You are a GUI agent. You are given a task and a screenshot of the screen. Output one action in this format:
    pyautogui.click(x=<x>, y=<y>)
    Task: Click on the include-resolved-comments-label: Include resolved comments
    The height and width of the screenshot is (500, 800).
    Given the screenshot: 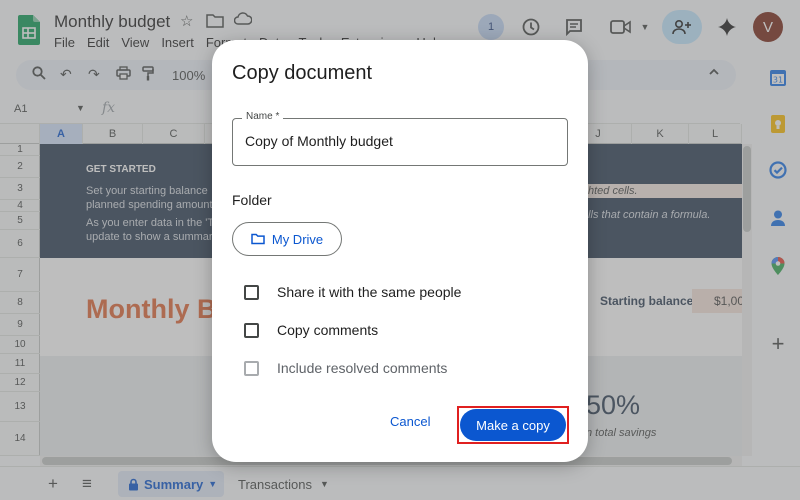 What is the action you would take?
    pyautogui.click(x=362, y=368)
    